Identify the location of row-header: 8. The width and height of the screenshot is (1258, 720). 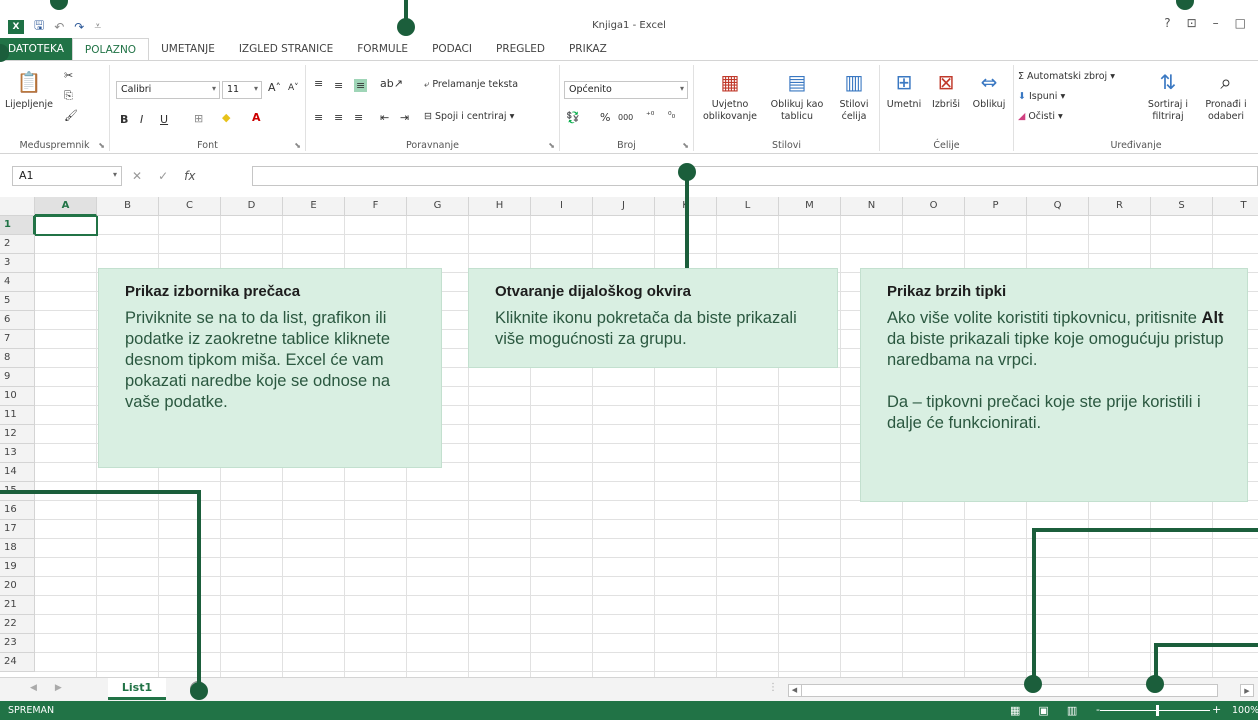
(17, 358).